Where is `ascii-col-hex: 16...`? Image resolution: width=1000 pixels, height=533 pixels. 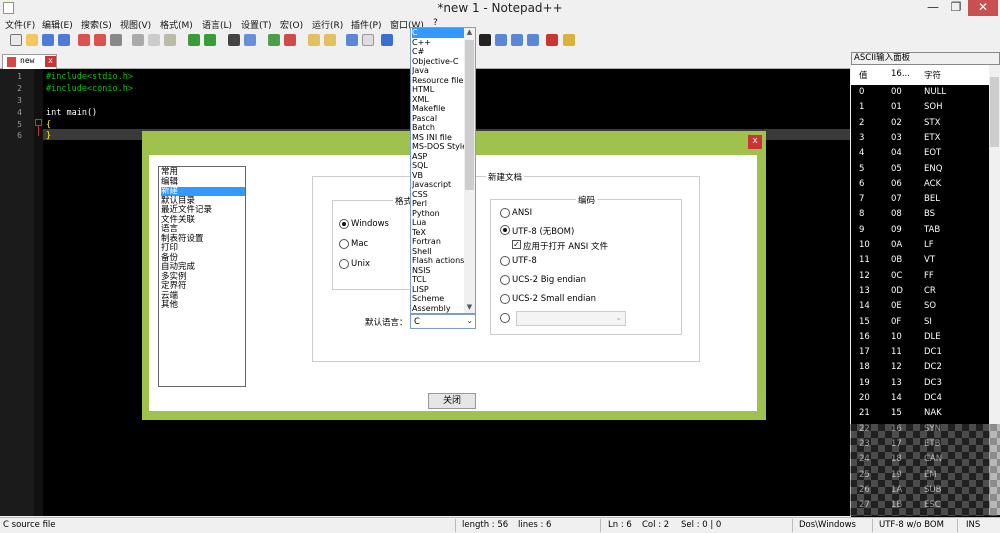 ascii-col-hex: 16... is located at coordinates (900, 74).